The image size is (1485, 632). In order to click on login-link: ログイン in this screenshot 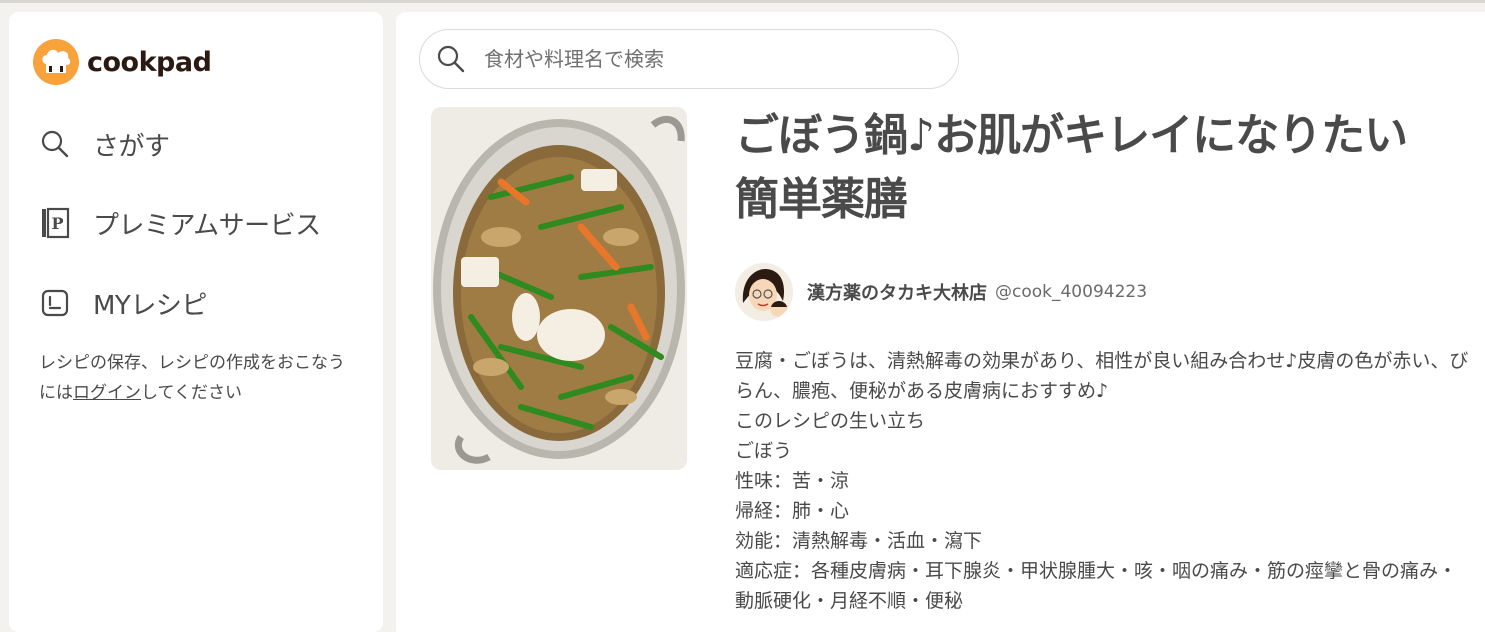, I will do `click(107, 393)`.